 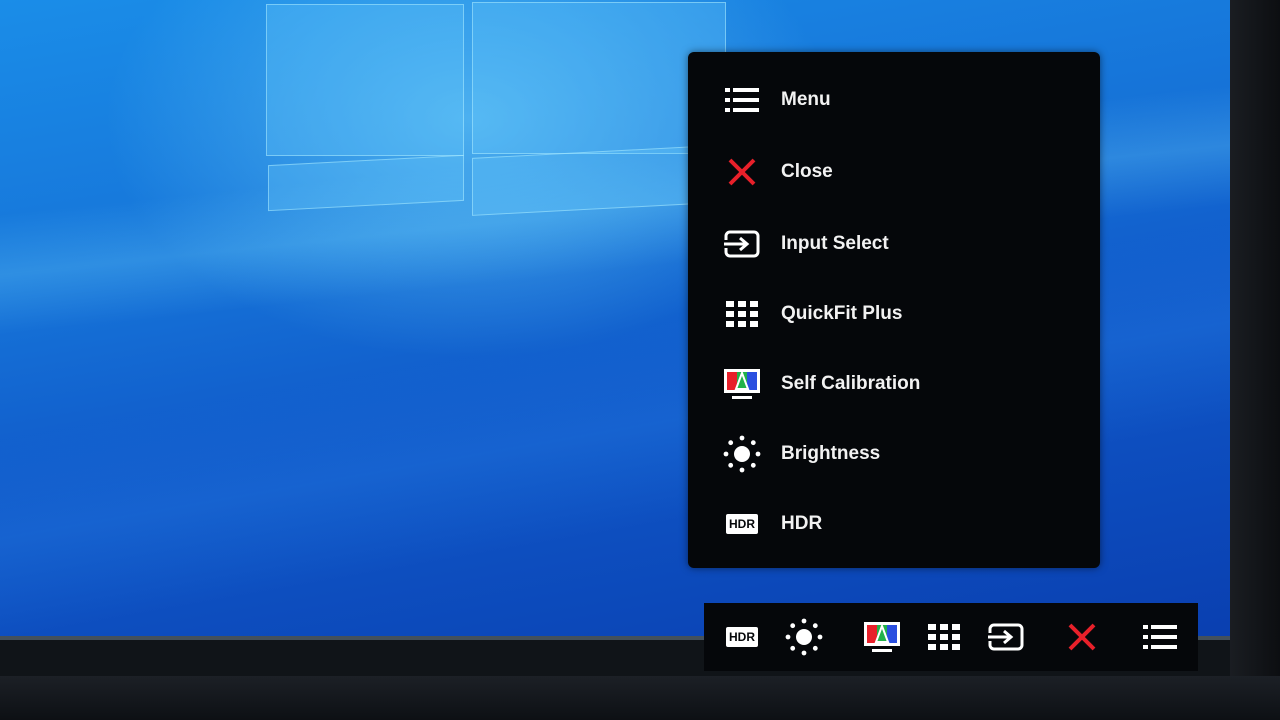 I want to click on quick-menu-button, so click(x=1160, y=637).